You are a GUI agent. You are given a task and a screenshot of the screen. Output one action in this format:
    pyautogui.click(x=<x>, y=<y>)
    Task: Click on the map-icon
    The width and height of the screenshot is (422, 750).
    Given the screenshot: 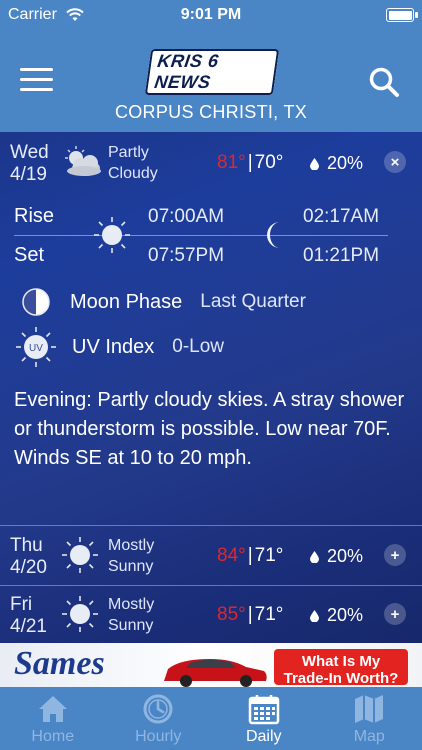 What is the action you would take?
    pyautogui.click(x=369, y=709)
    